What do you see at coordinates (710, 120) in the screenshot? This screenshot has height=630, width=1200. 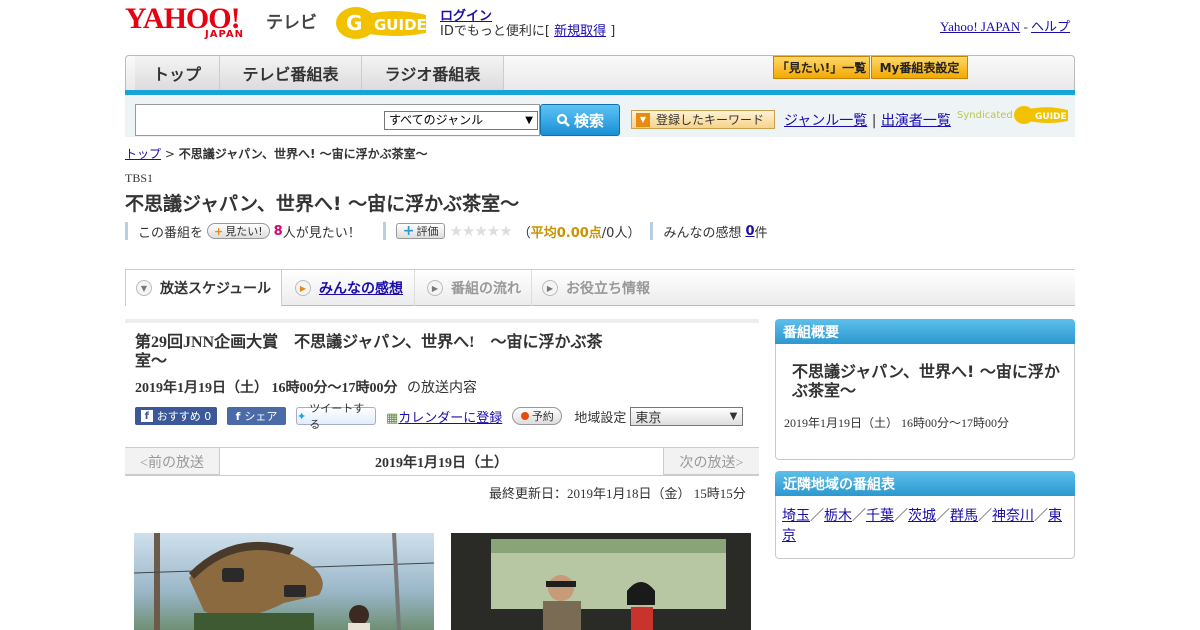 I see `registered-keywords-label: 登録したキーワード` at bounding box center [710, 120].